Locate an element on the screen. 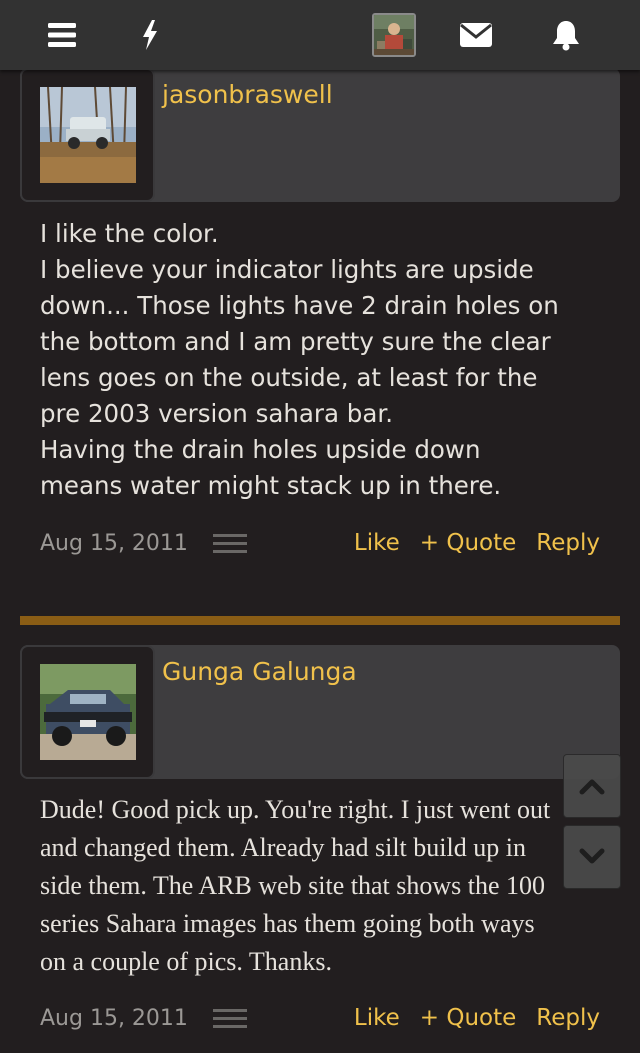 This screenshot has height=1053, width=640. user-account-button is located at coordinates (394, 35).